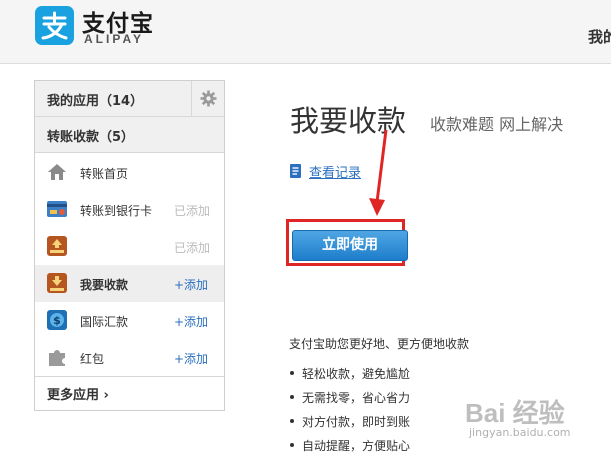 The image size is (611, 462). What do you see at coordinates (116, 211) in the screenshot?
I see `sidebar-item-label: 转账到银行卡` at bounding box center [116, 211].